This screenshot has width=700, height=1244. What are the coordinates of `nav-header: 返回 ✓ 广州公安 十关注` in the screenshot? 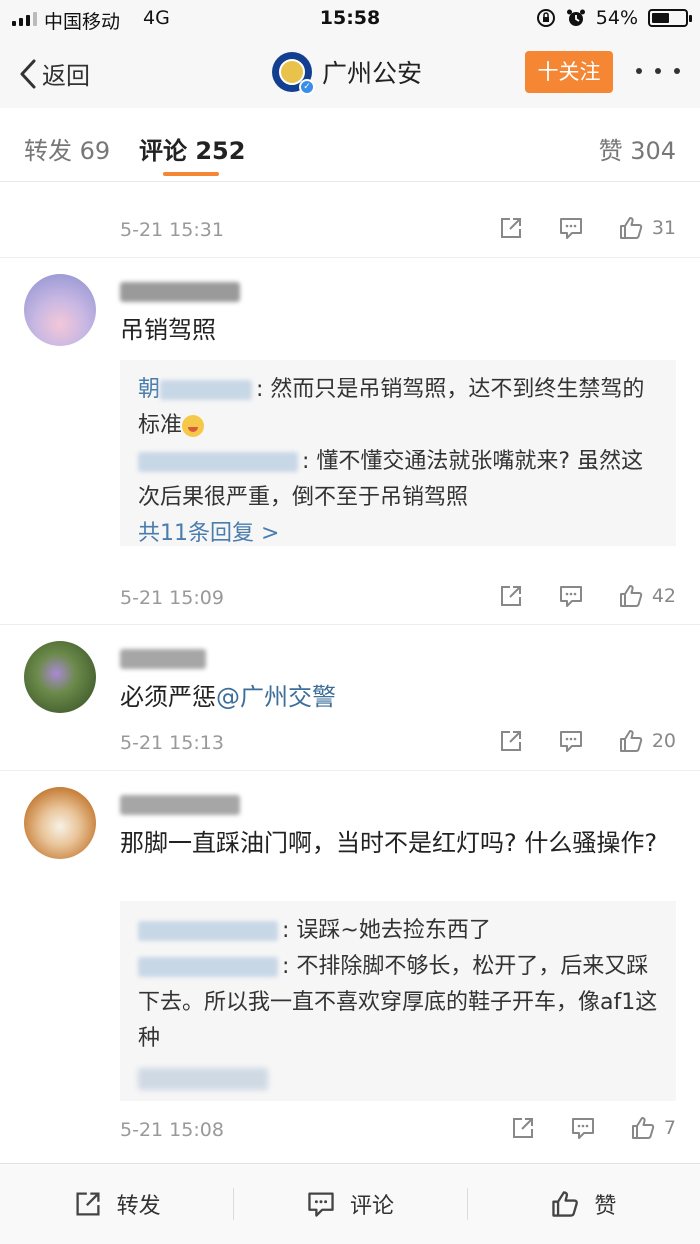 It's located at (350, 73).